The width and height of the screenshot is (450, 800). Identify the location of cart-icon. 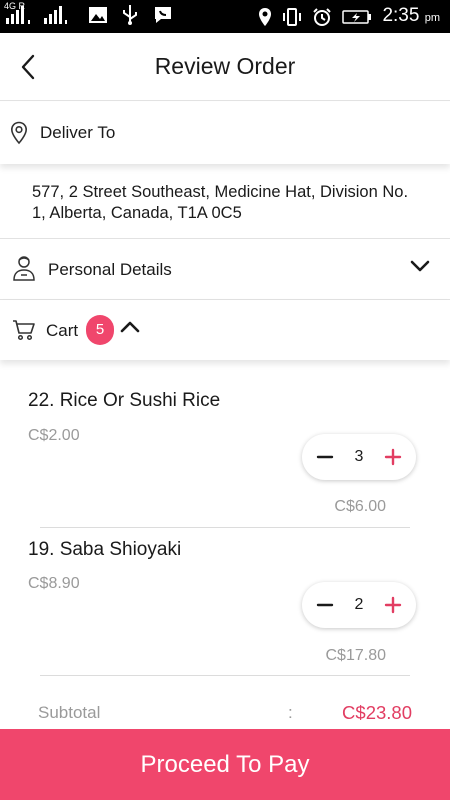
(24, 330).